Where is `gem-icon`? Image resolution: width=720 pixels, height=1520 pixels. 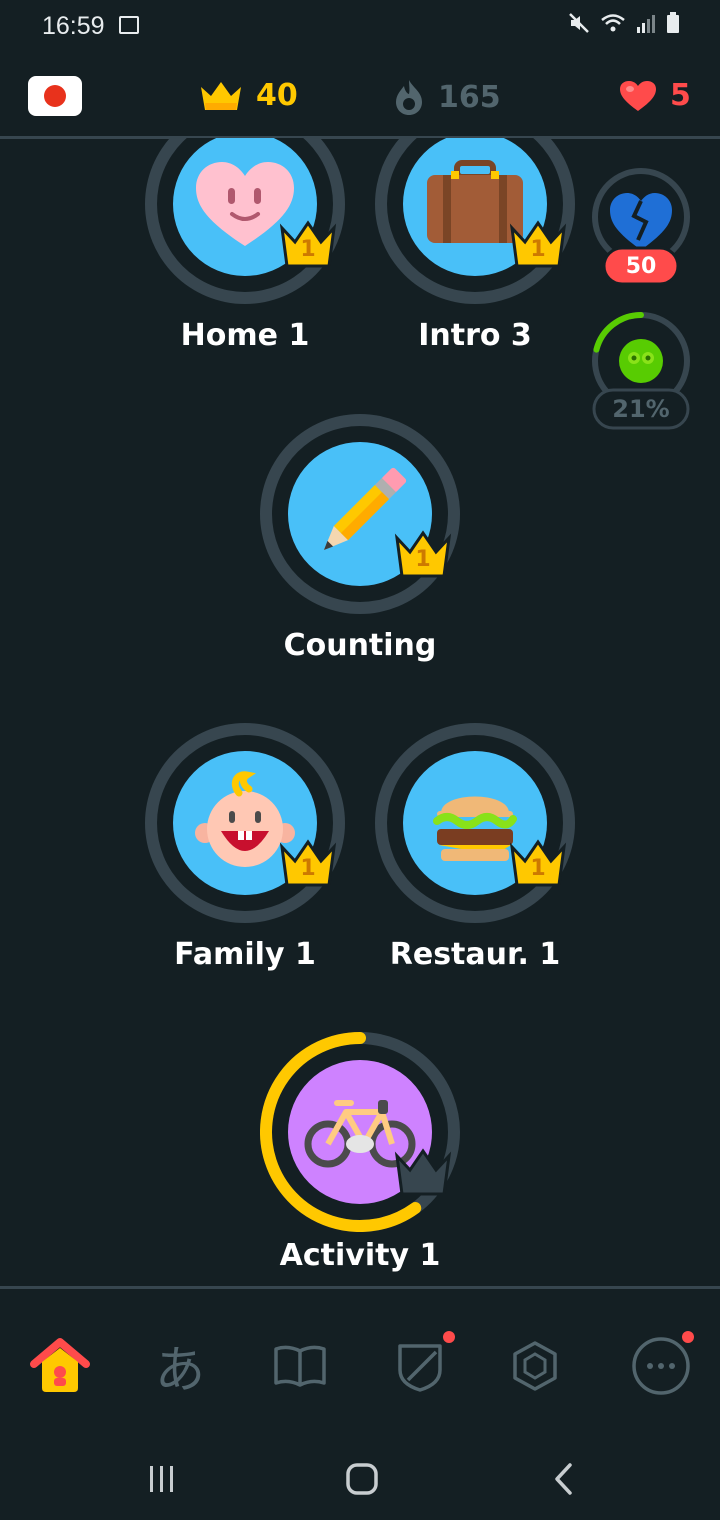 gem-icon is located at coordinates (535, 1366).